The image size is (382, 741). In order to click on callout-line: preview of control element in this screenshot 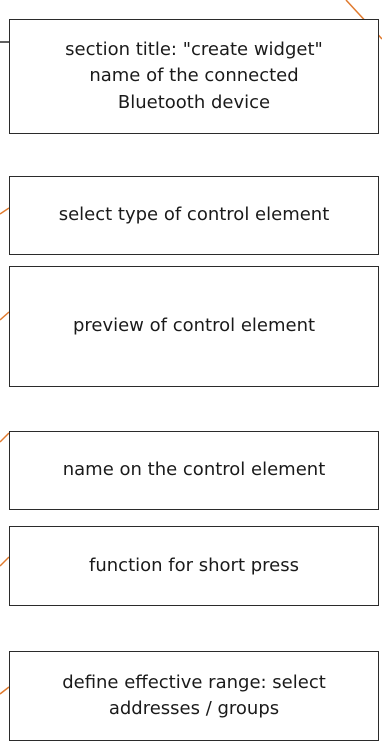, I will do `click(194, 326)`.